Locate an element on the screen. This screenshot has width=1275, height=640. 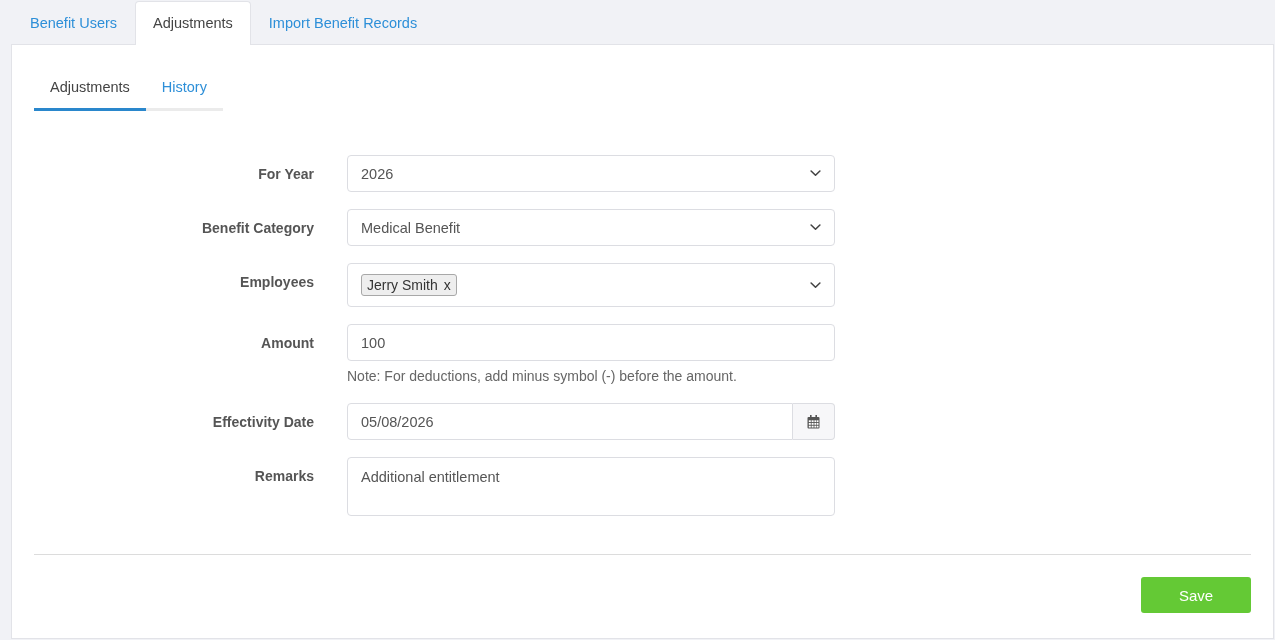
multi-select-field: Jerry Smith x is located at coordinates (591, 285).